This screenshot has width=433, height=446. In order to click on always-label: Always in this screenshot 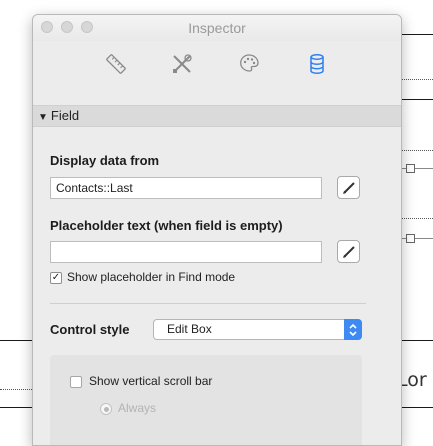, I will do `click(137, 408)`.